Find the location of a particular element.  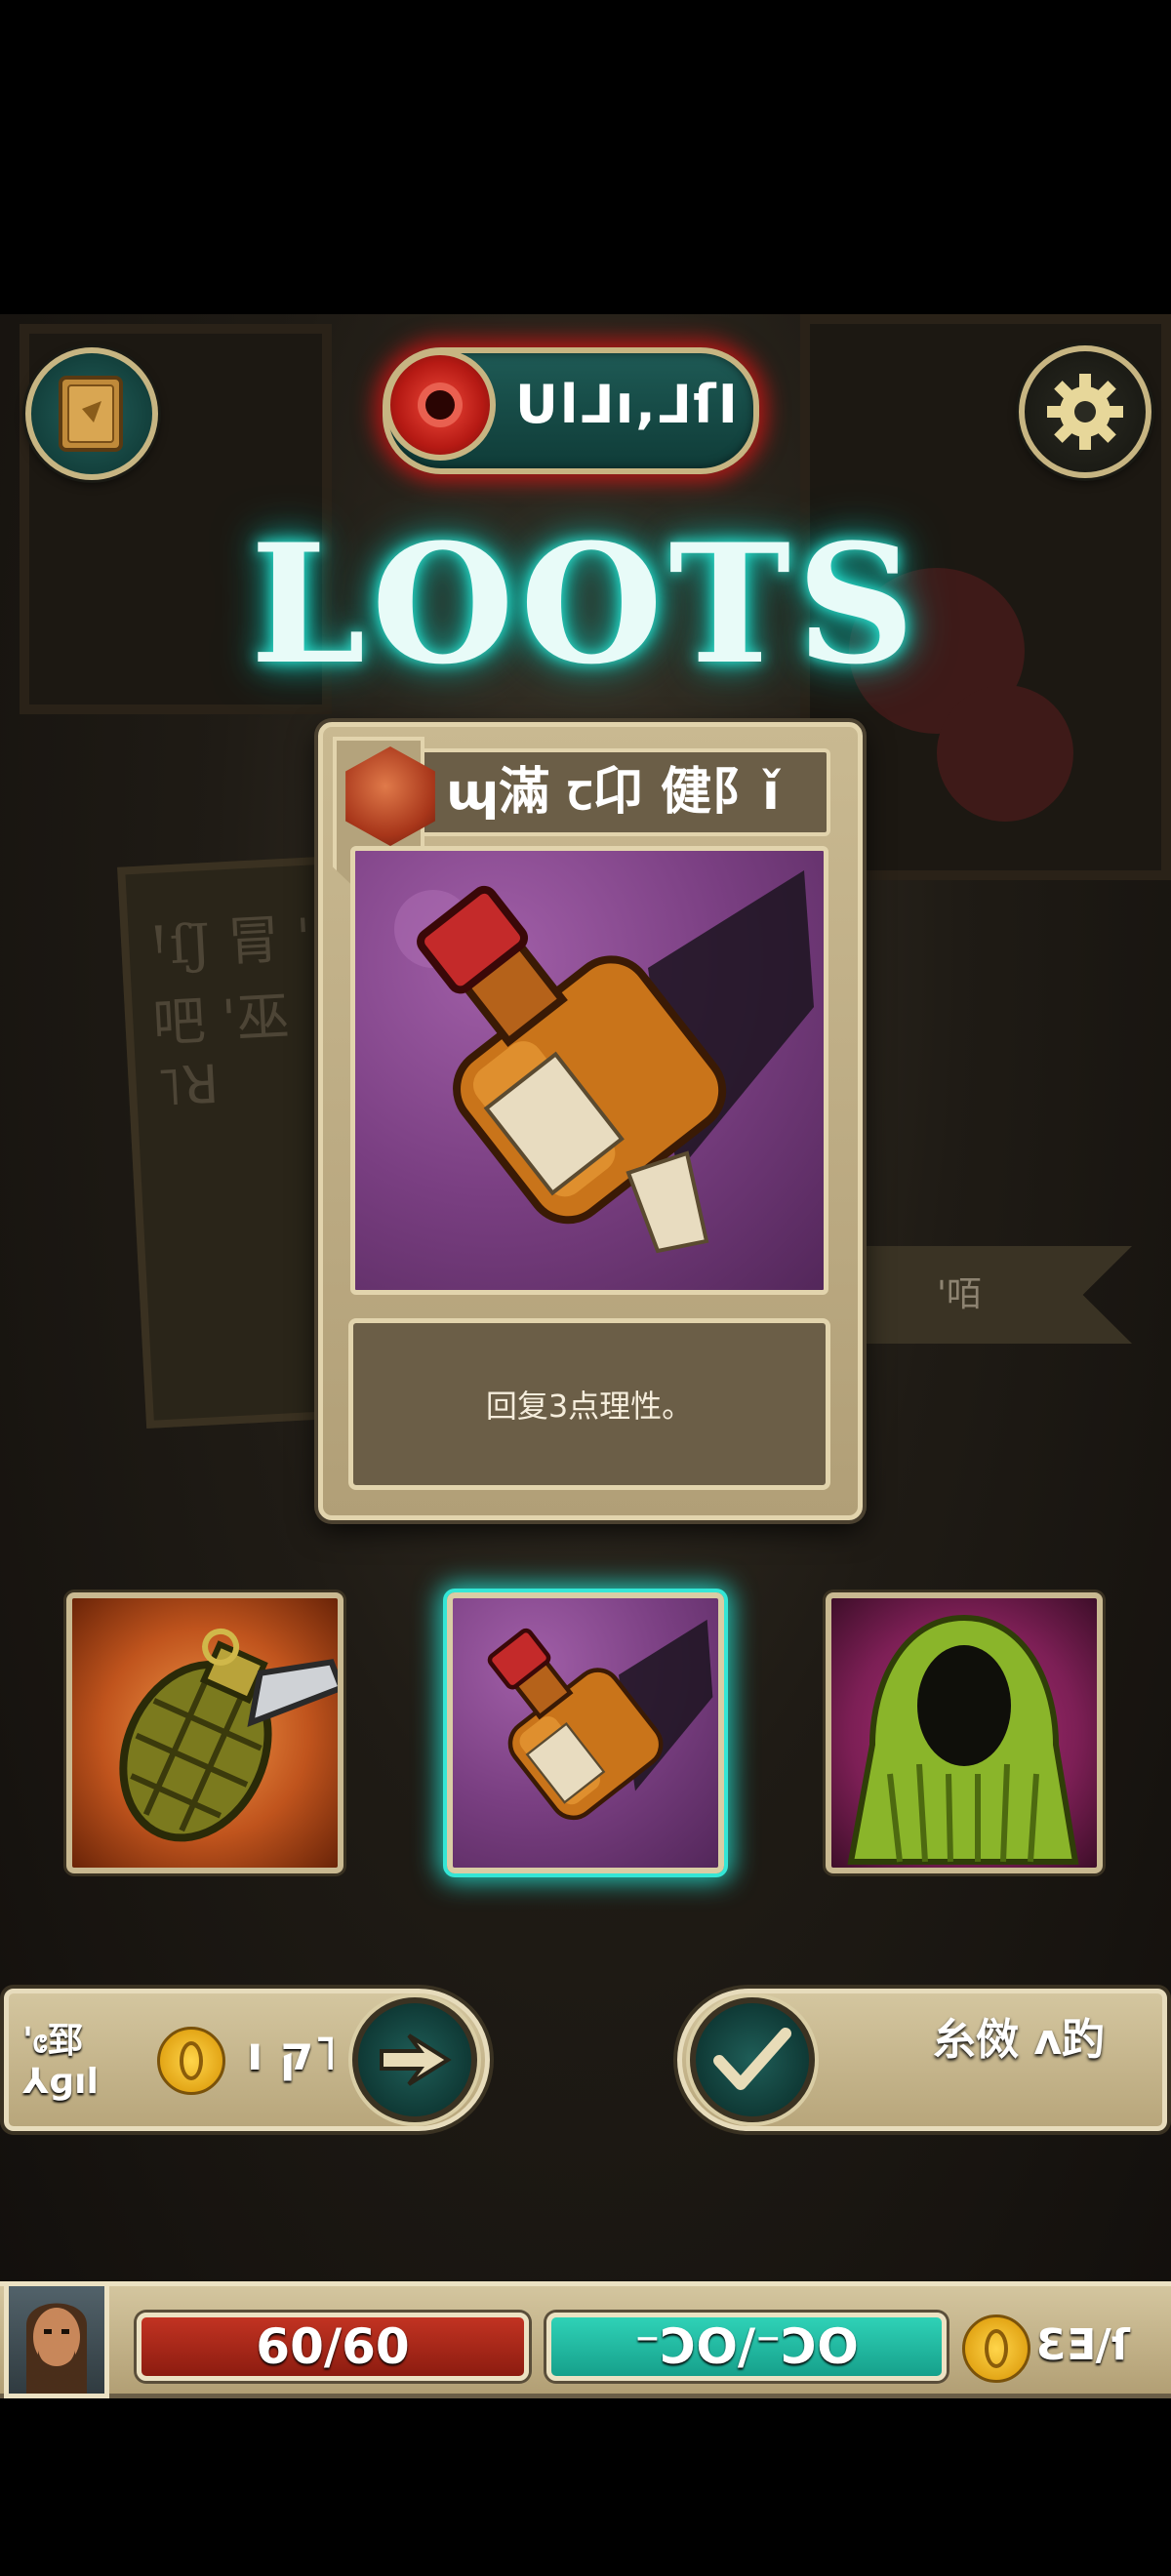

hooded-figure-icon is located at coordinates (963, 1739).